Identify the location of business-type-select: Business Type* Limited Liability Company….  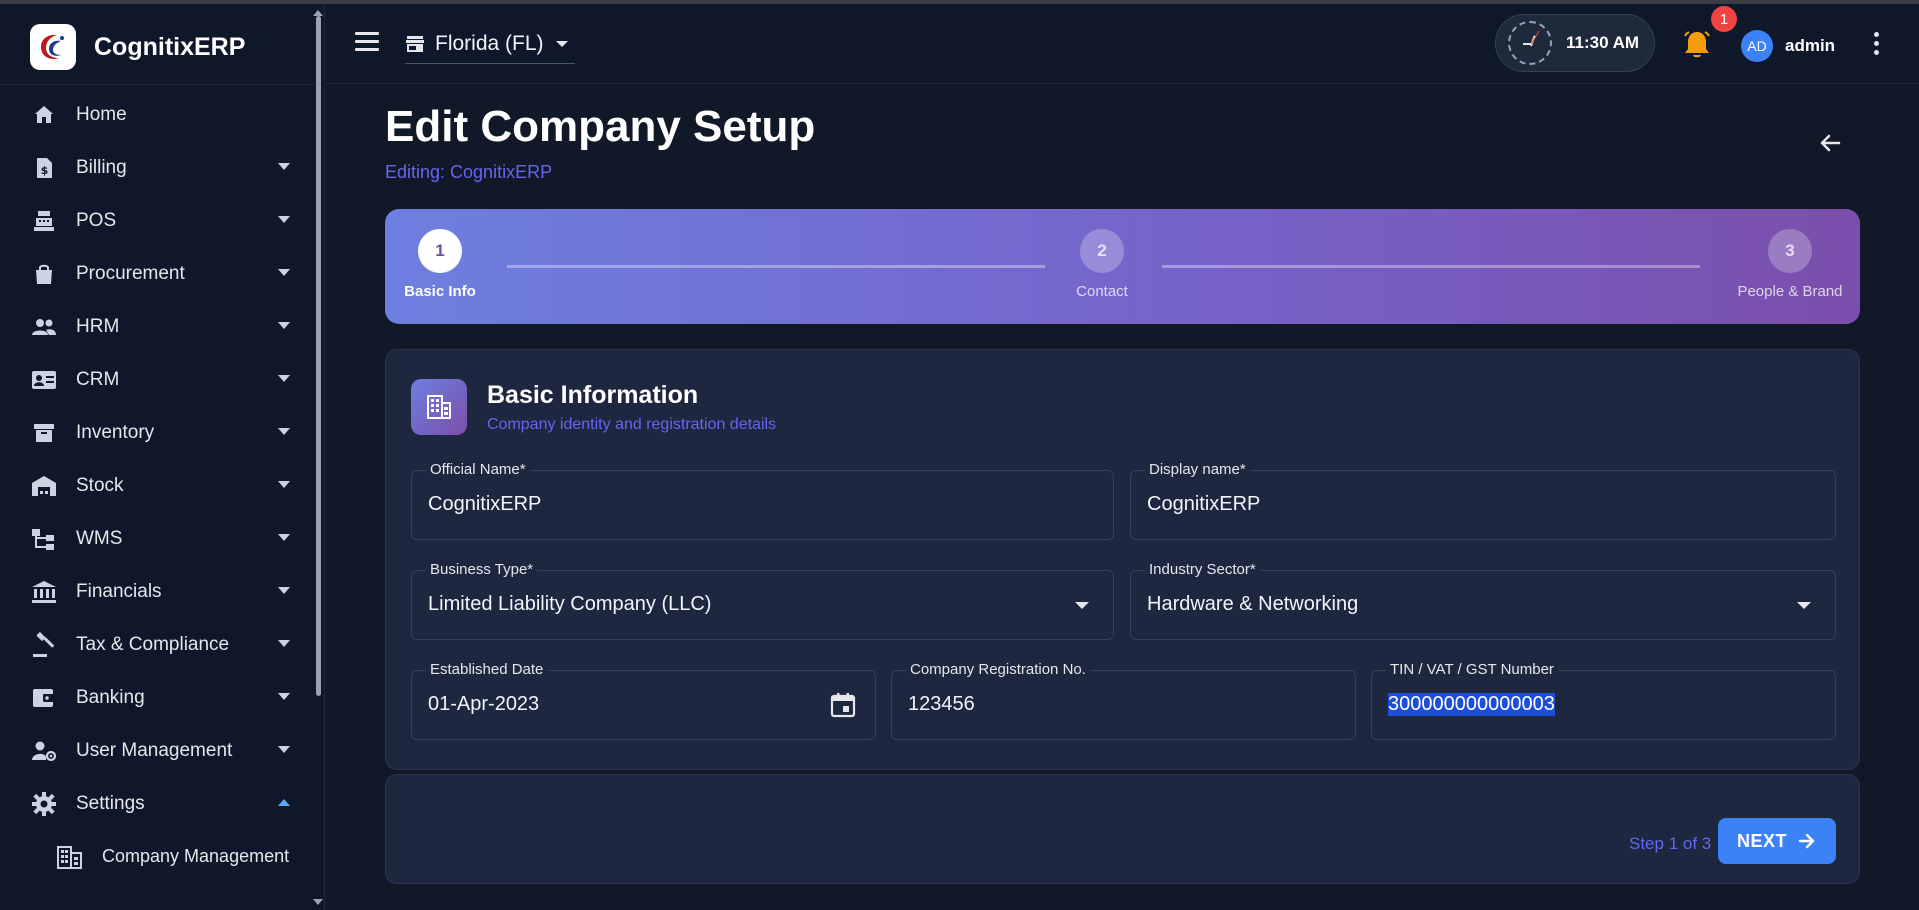
(762, 600).